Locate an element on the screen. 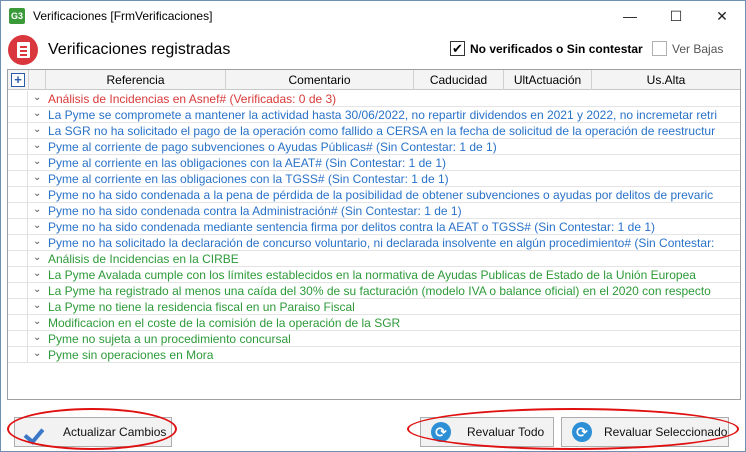  actualizar-cambios-label: Actualizar Cambios is located at coordinates (115, 432).